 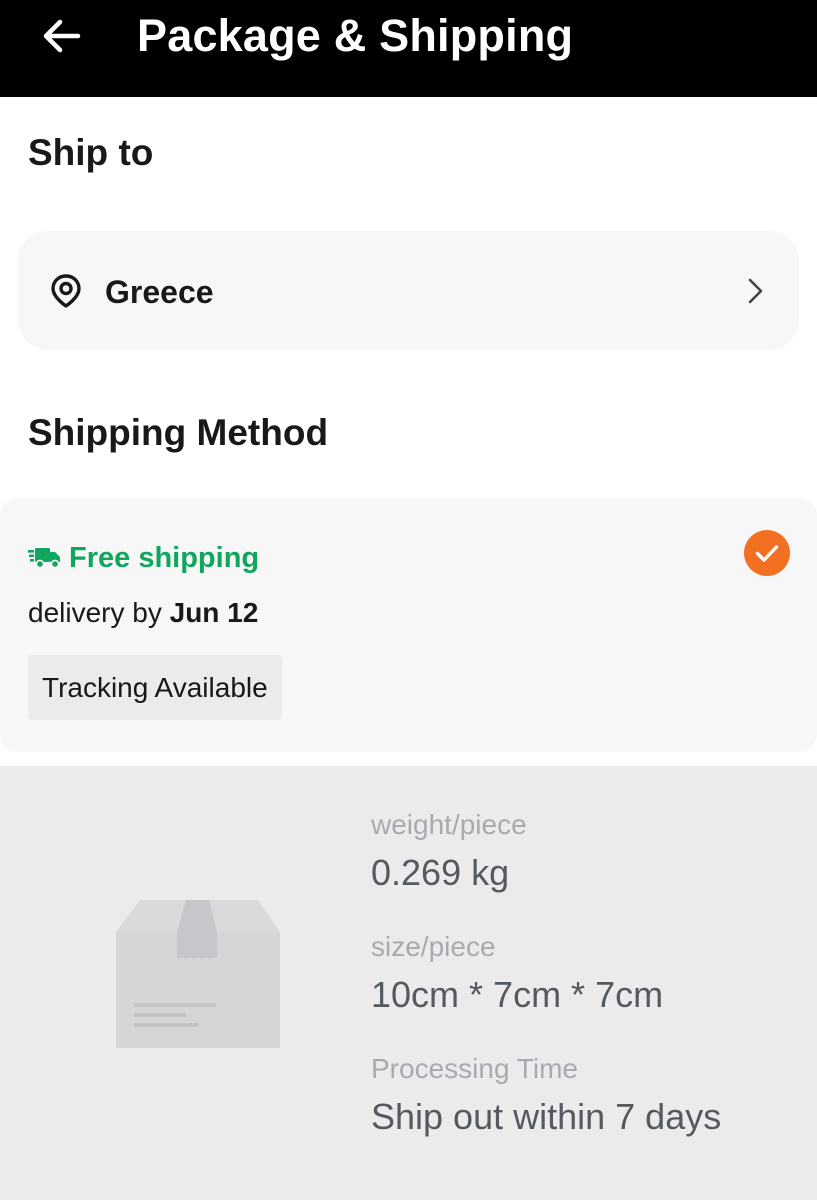 I want to click on processing-time-label: Processing Time, so click(x=474, y=1068).